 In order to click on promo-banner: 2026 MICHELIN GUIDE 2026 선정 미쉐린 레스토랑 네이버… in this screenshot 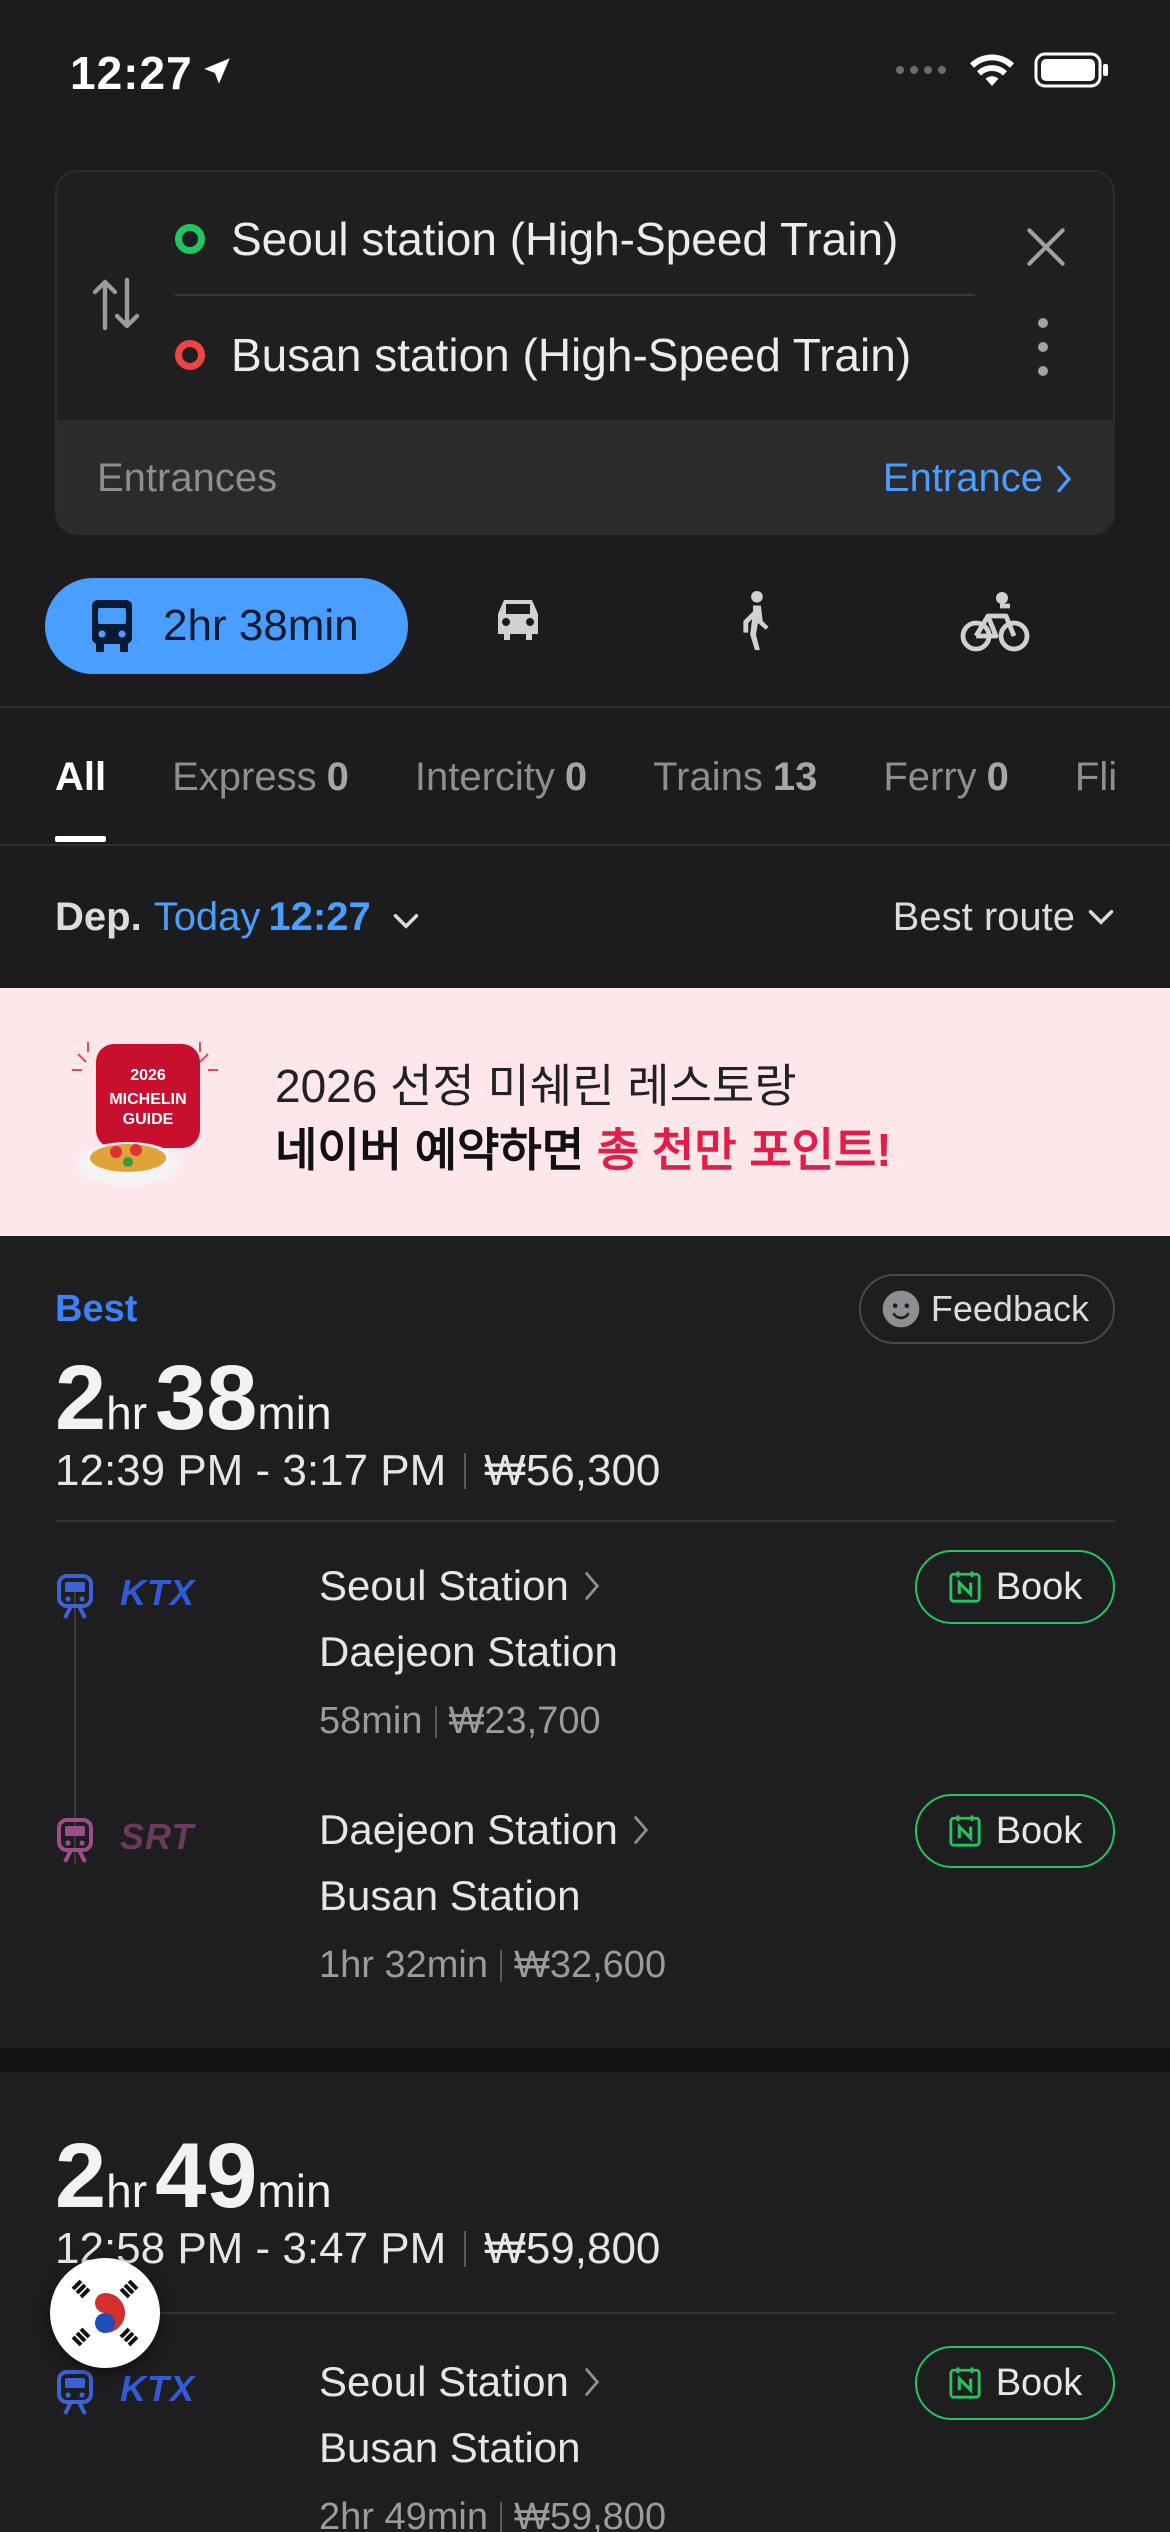, I will do `click(585, 1112)`.